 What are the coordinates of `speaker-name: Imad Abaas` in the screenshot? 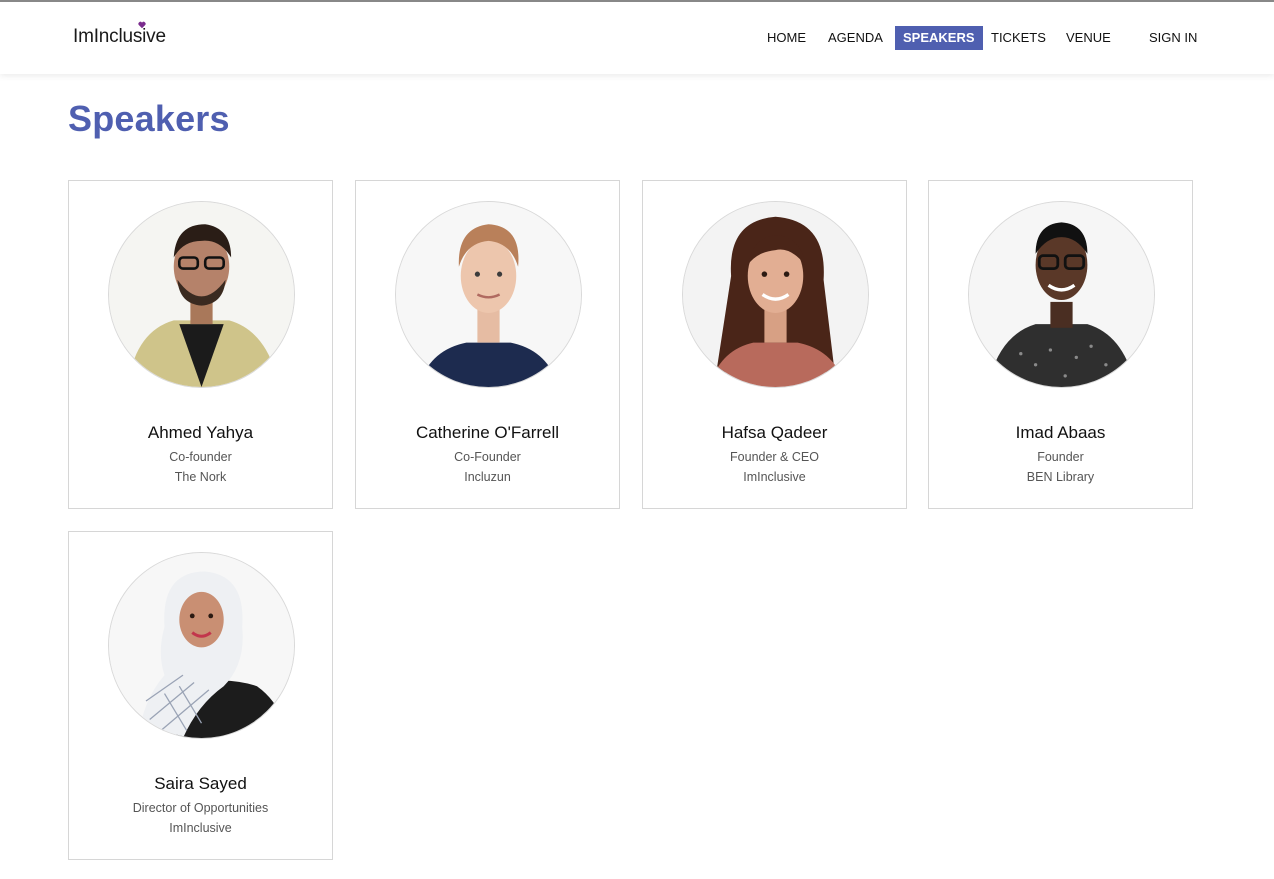 It's located at (1060, 432).